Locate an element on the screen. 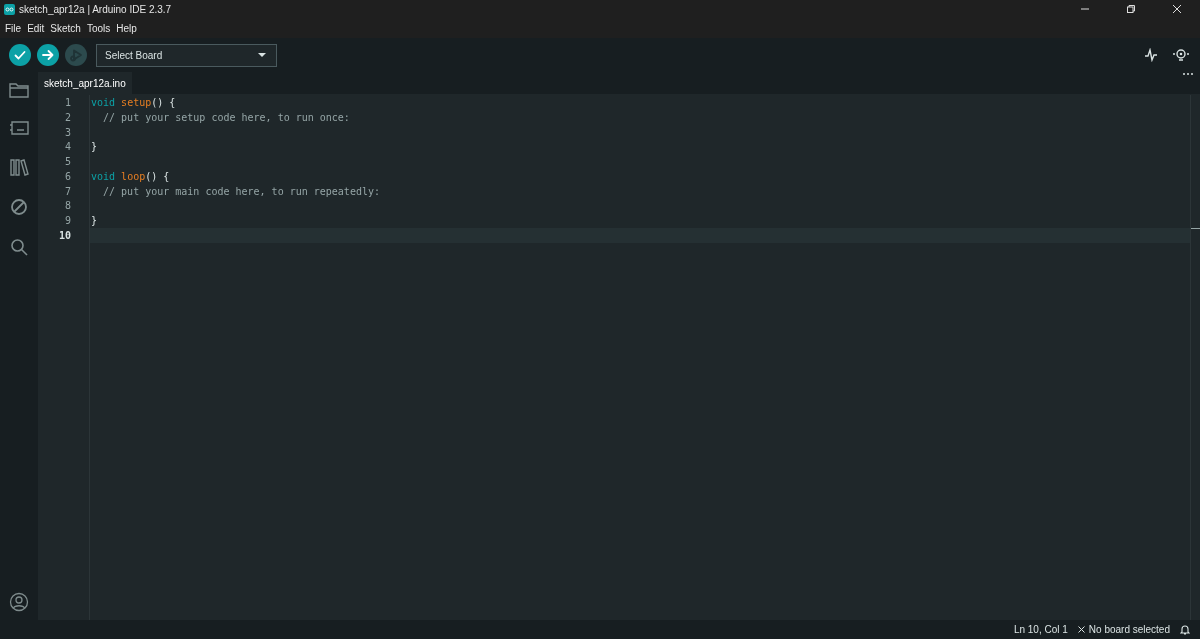  line-number: 7 is located at coordinates (67, 191).